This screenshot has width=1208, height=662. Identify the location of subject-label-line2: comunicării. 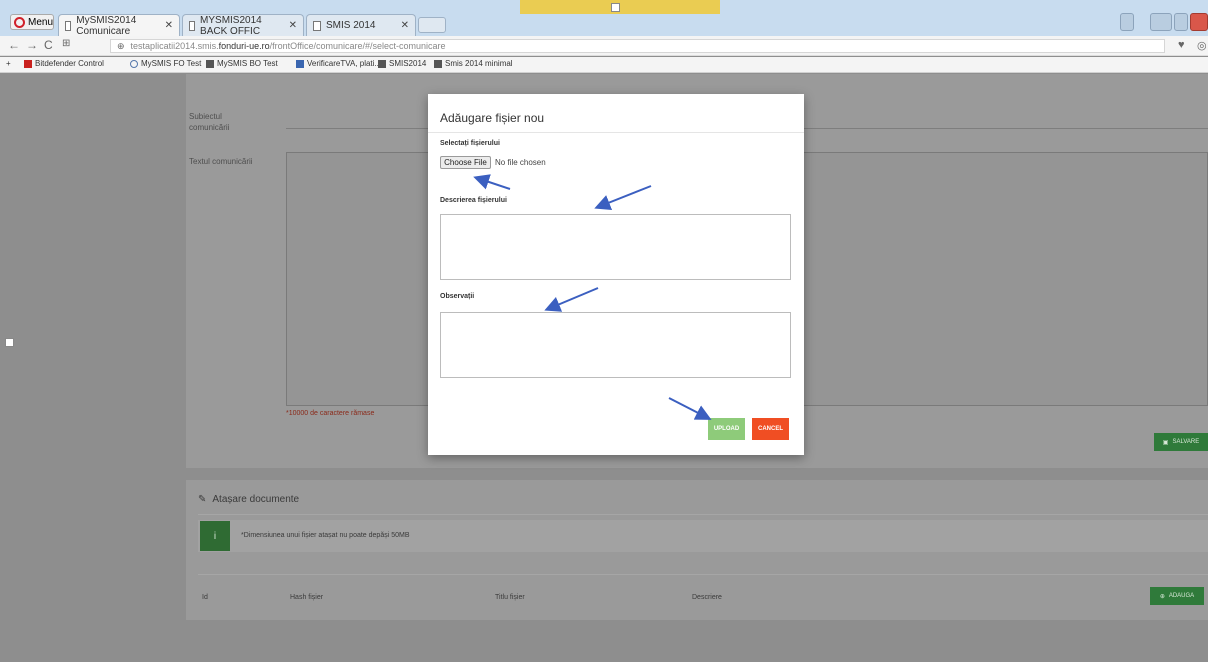
(209, 127).